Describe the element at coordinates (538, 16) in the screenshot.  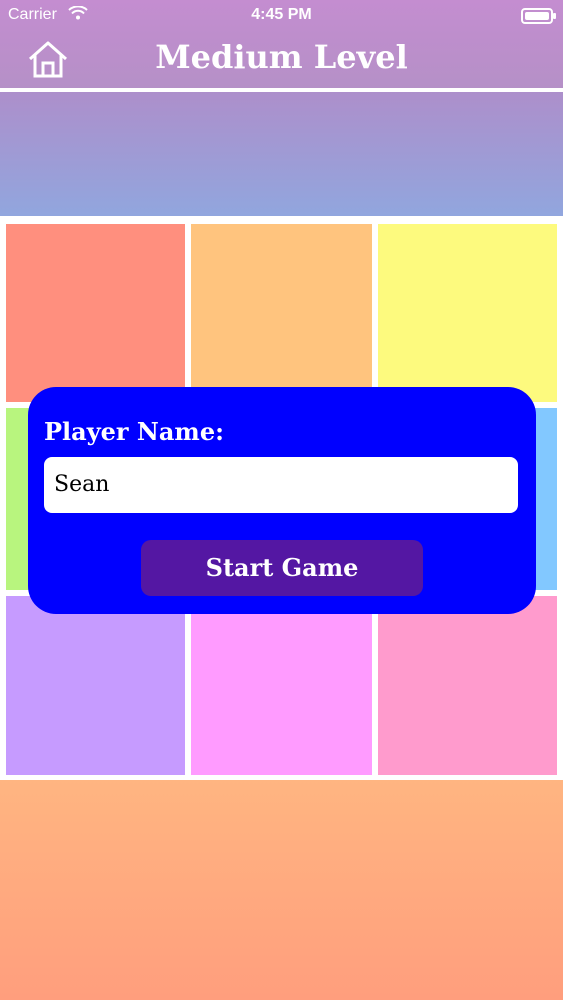
I see `battery-icon` at that location.